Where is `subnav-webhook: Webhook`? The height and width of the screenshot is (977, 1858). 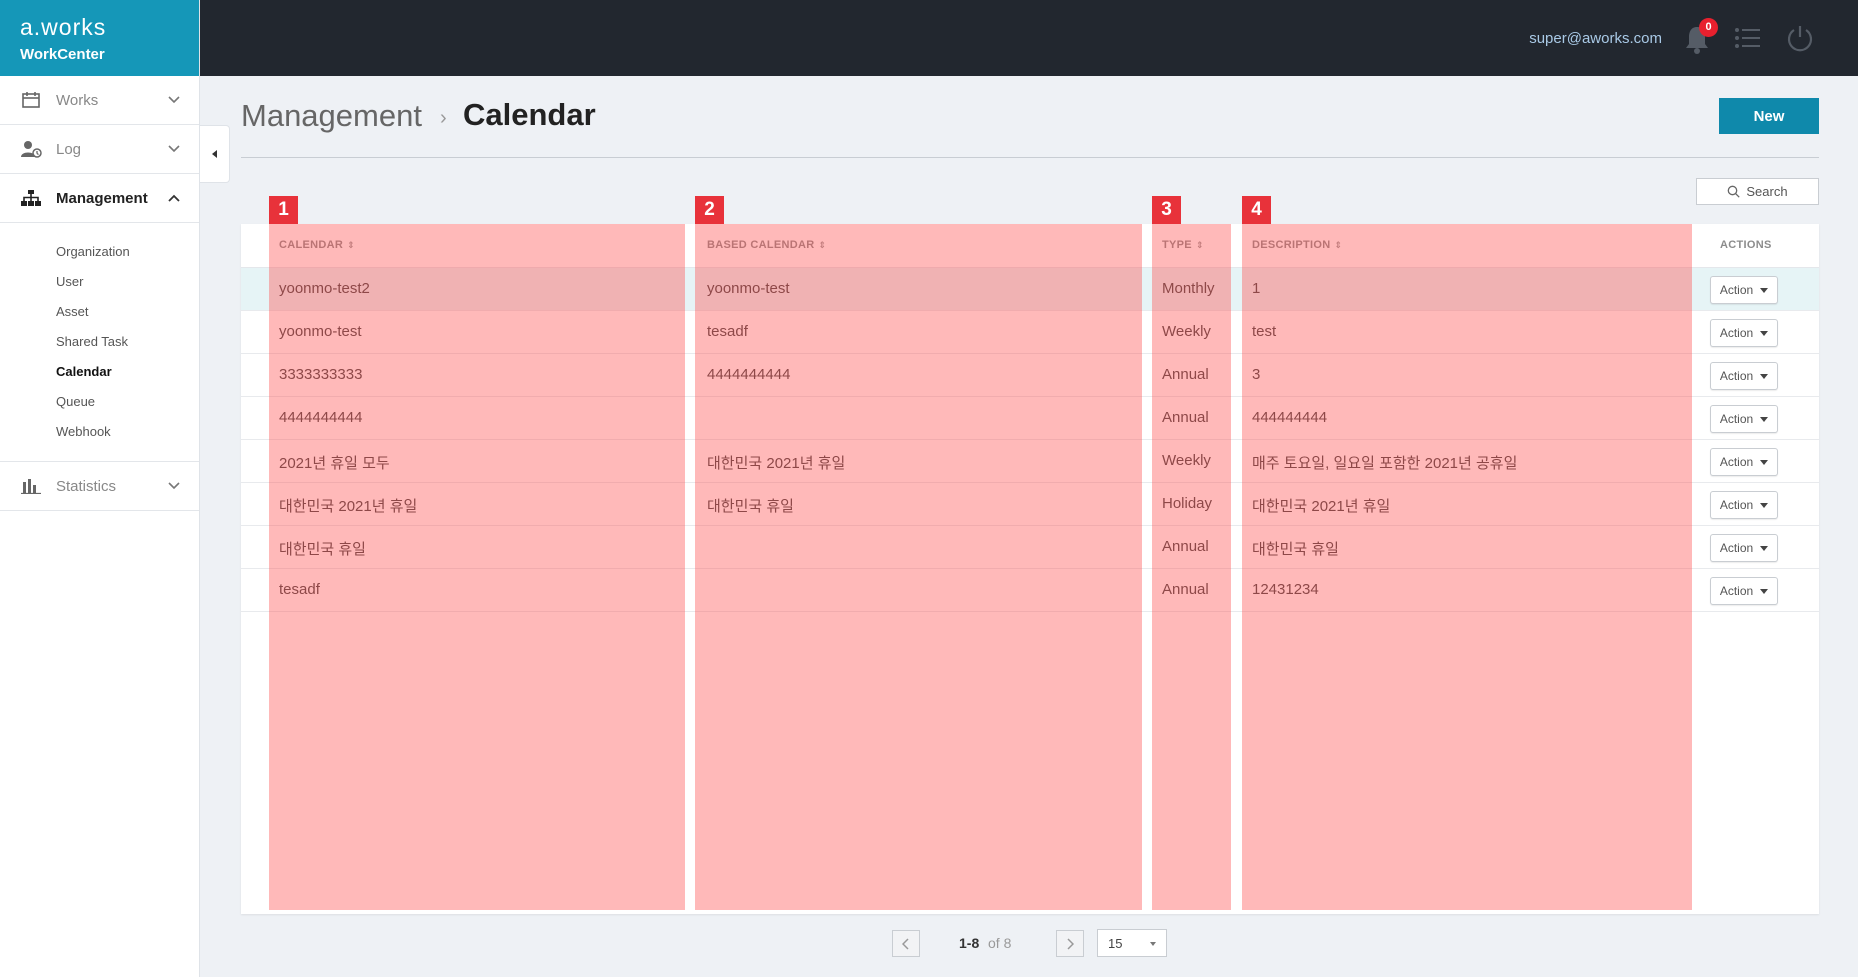 subnav-webhook: Webhook is located at coordinates (127, 432).